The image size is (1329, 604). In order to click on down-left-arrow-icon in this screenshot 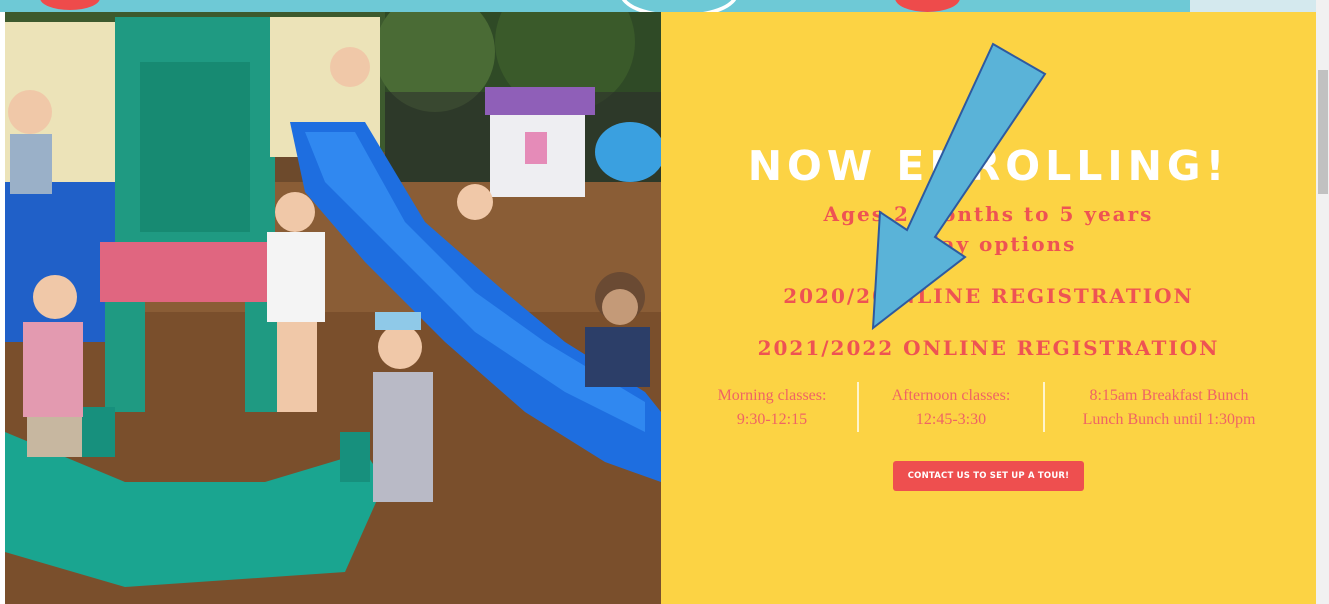, I will do `click(959, 186)`.